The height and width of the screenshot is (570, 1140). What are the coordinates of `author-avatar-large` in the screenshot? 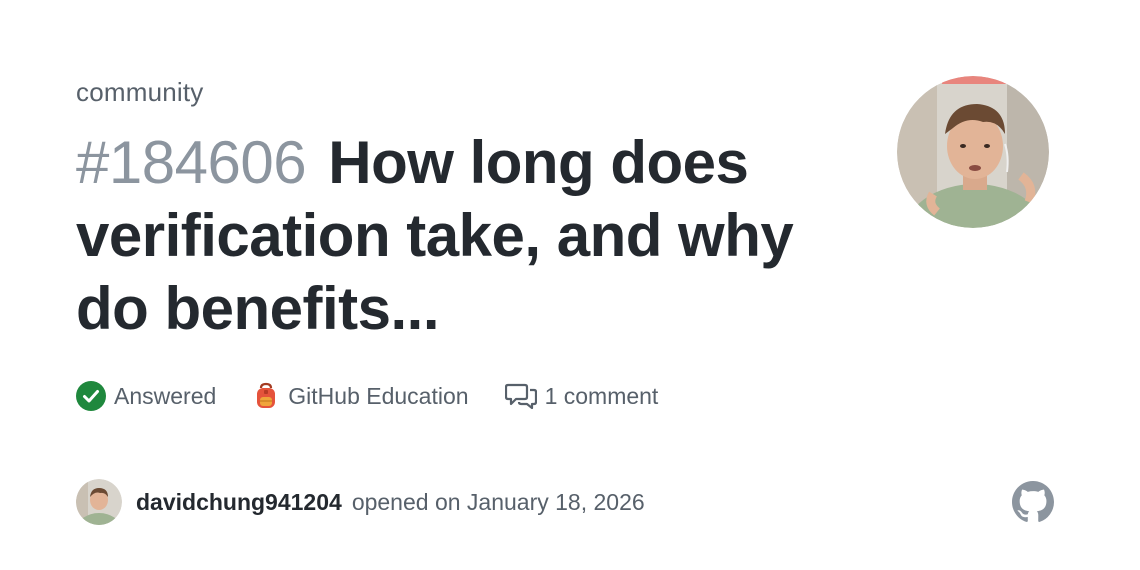 It's located at (973, 152).